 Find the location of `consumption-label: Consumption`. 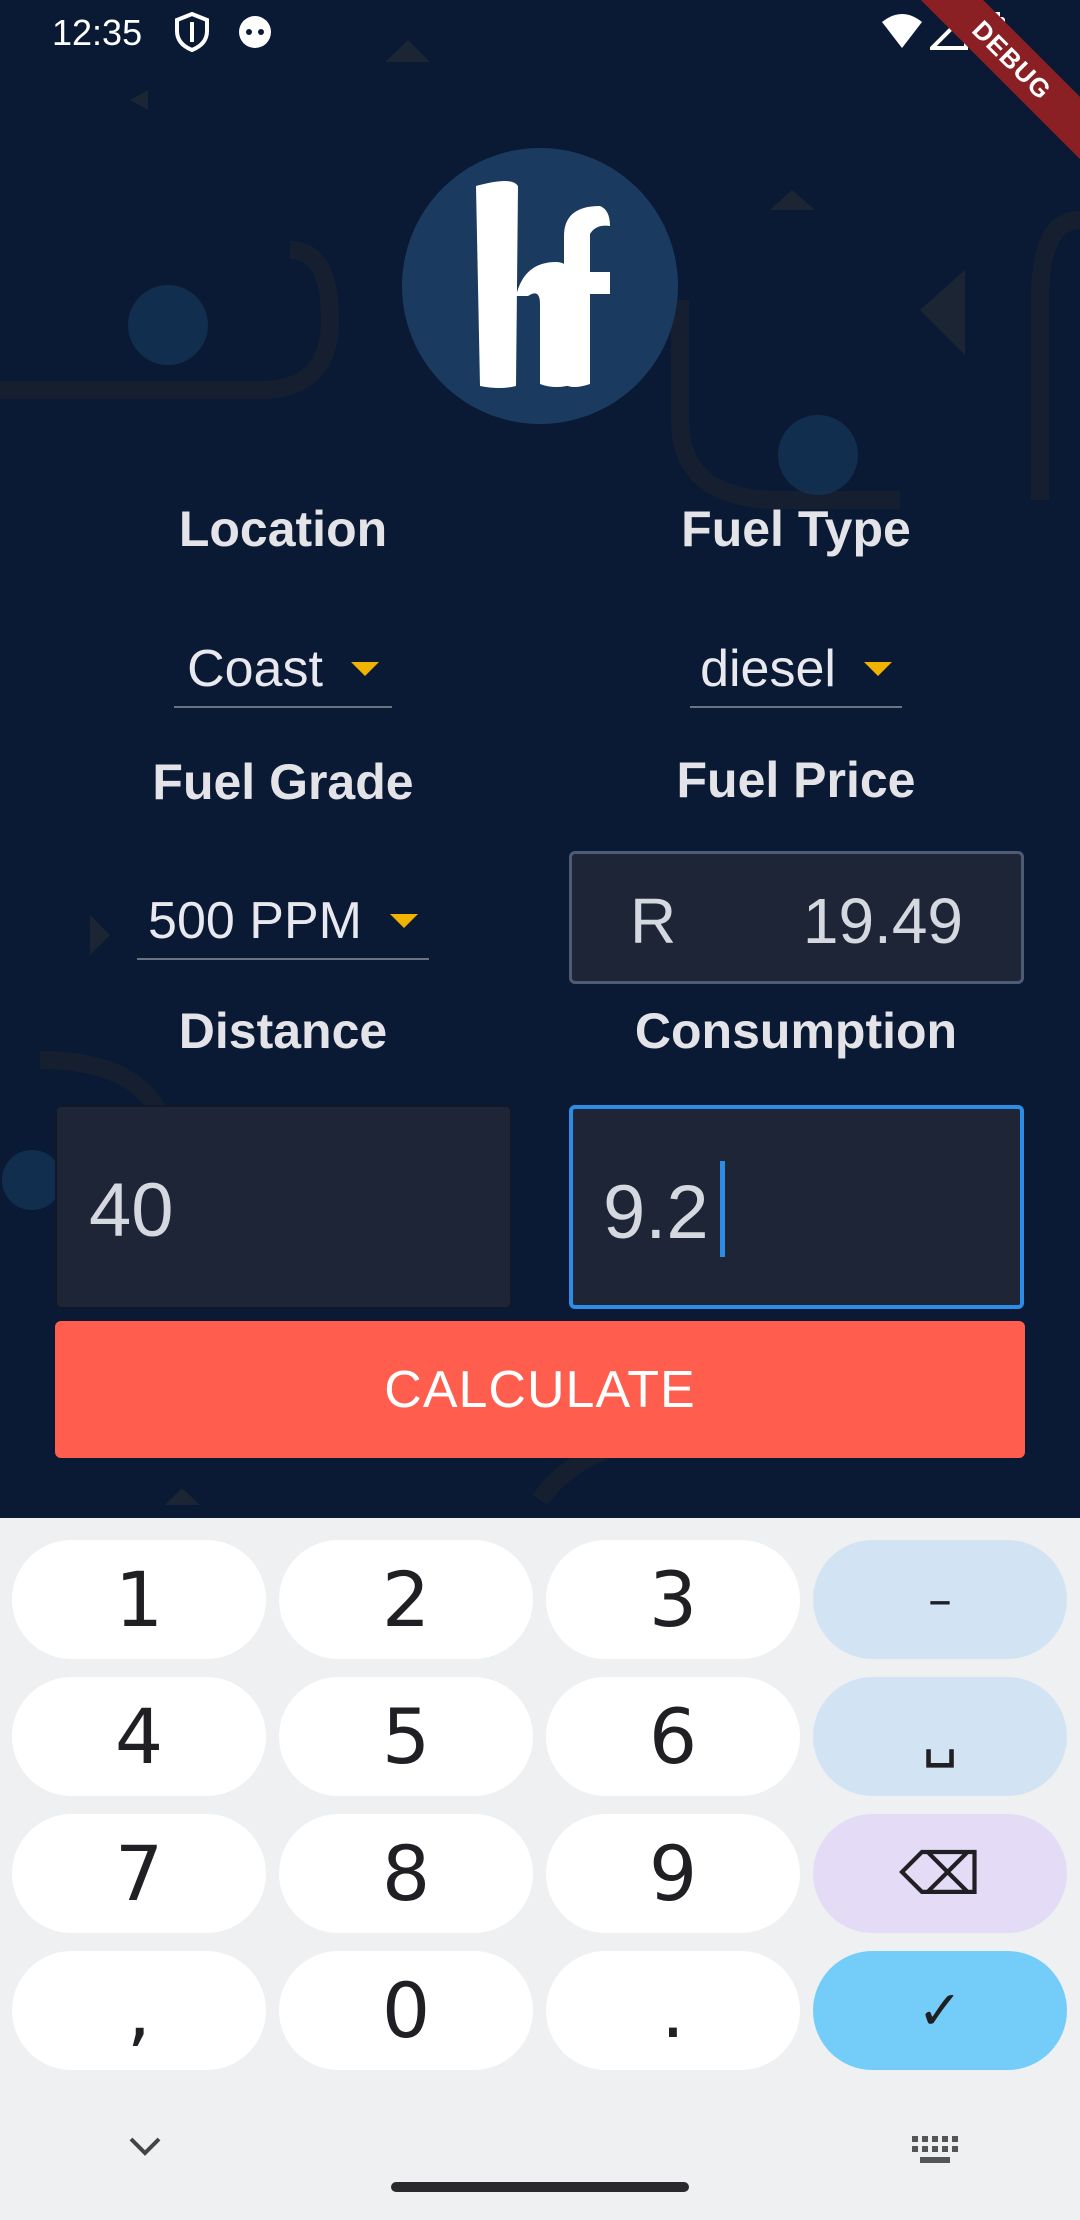

consumption-label: Consumption is located at coordinates (796, 1031).